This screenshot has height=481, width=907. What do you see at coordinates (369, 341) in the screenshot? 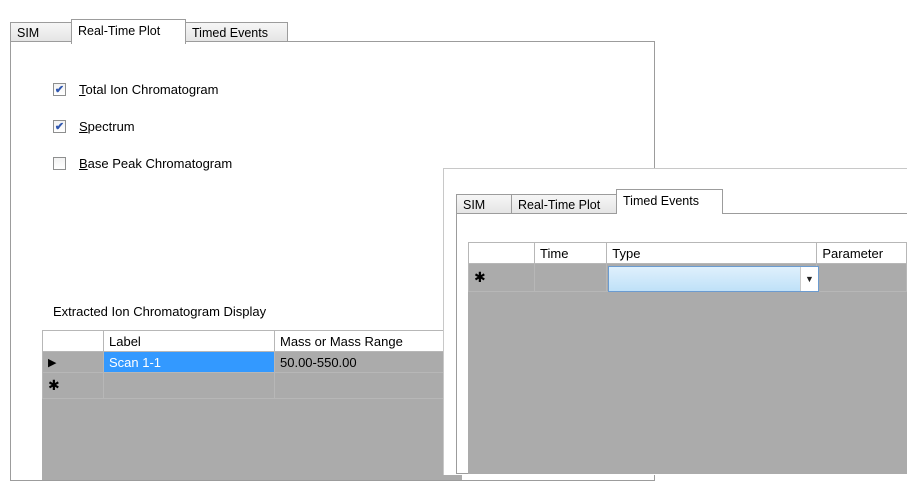
I see `column-header-mass: Mass or Mass Range` at bounding box center [369, 341].